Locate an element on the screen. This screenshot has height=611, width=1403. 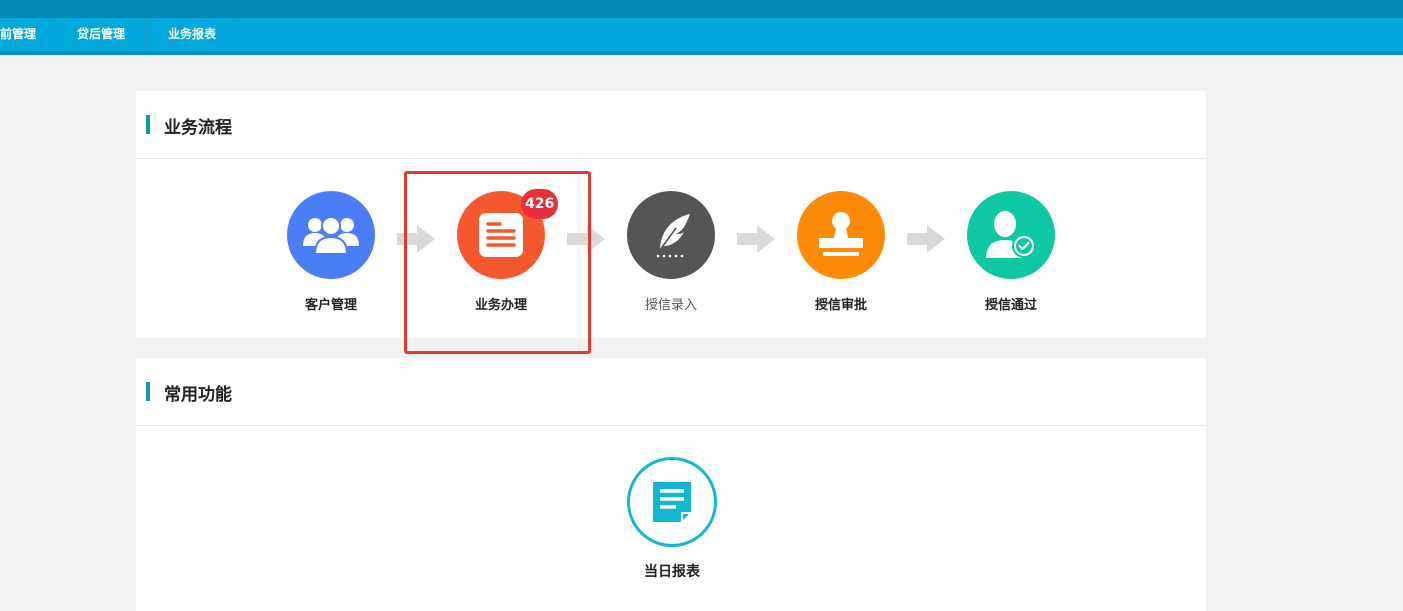
step-label: 客户管理 is located at coordinates (330, 305).